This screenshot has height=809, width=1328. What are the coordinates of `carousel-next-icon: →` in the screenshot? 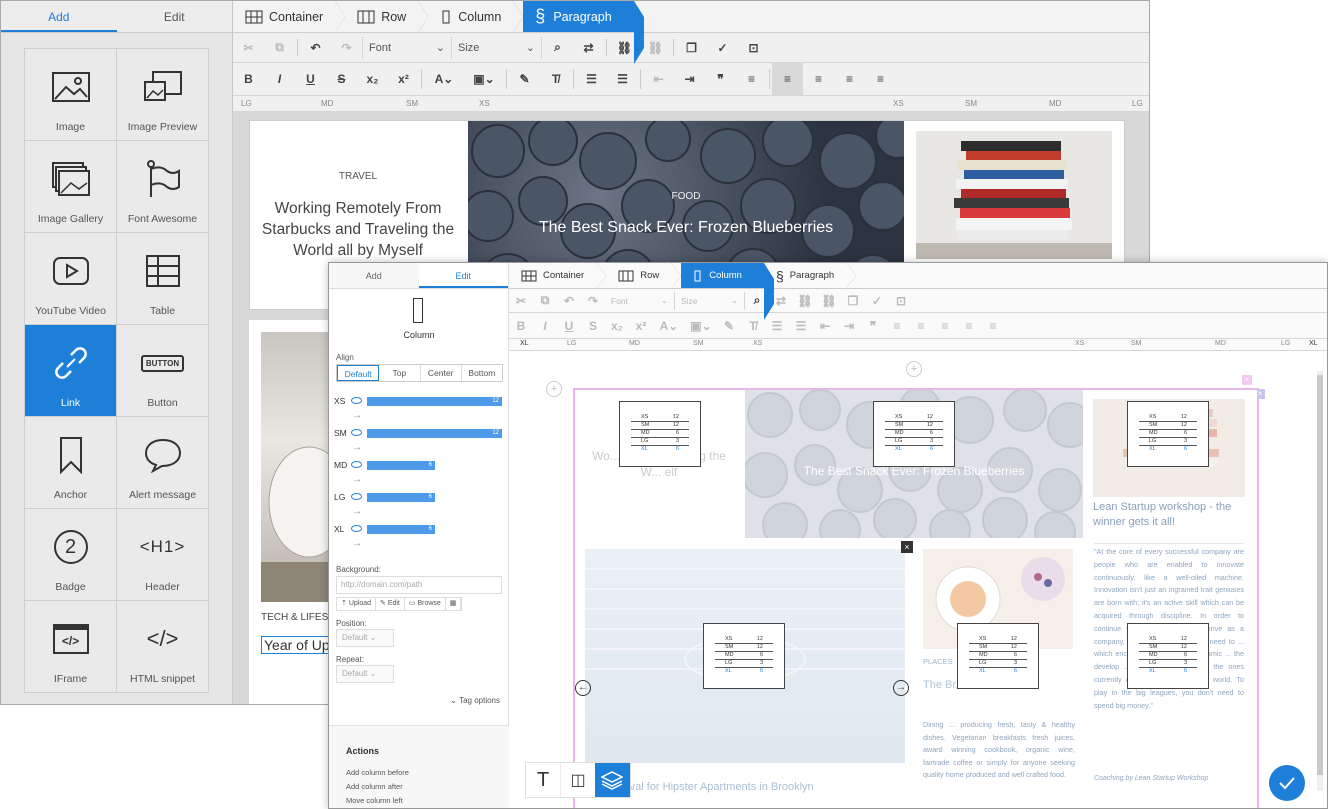 It's located at (901, 688).